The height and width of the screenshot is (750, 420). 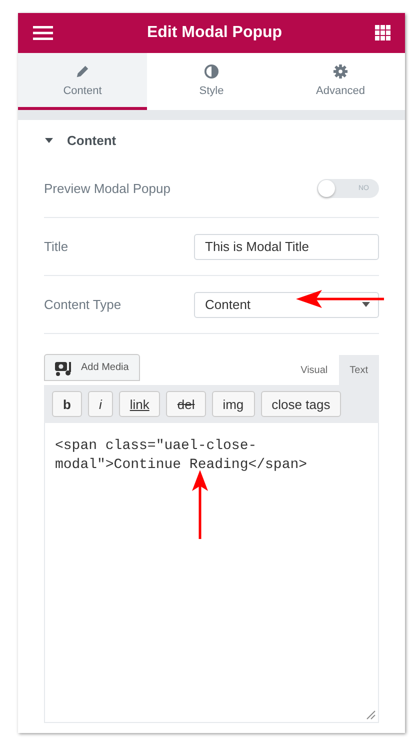 I want to click on quicktag-button: del, so click(x=186, y=404).